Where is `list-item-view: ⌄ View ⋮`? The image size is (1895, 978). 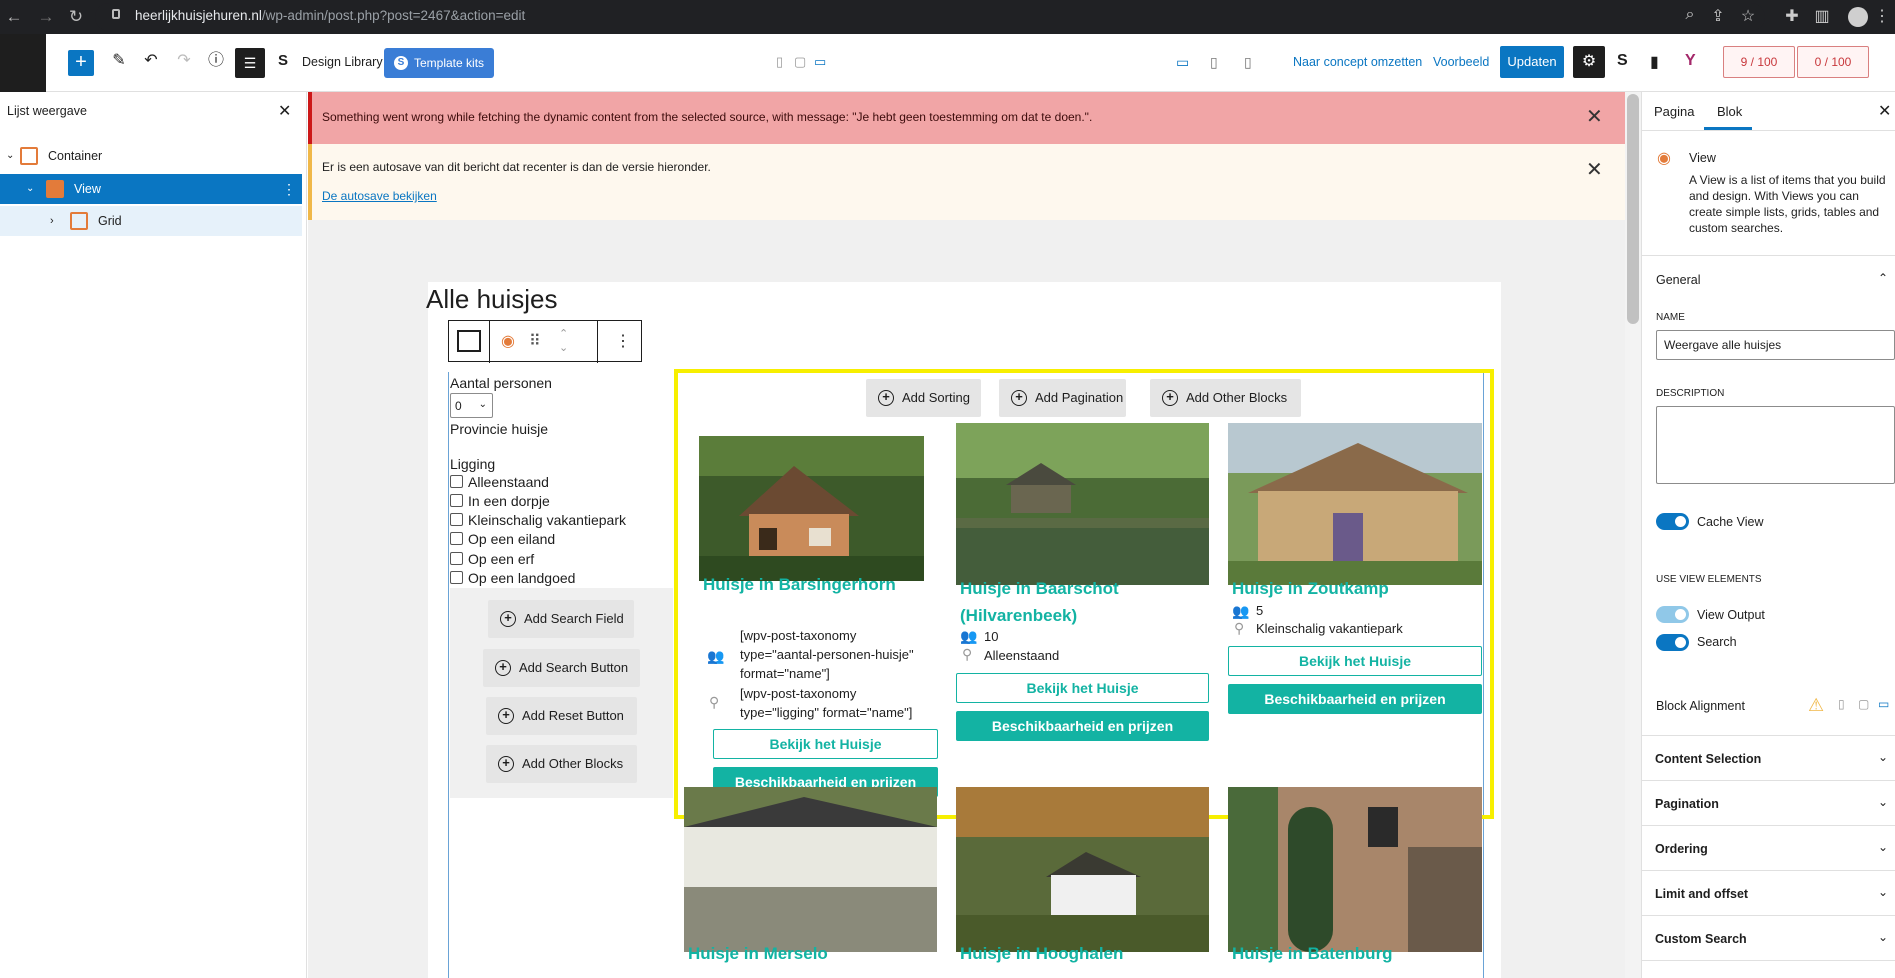 list-item-view: ⌄ View ⋮ is located at coordinates (151, 189).